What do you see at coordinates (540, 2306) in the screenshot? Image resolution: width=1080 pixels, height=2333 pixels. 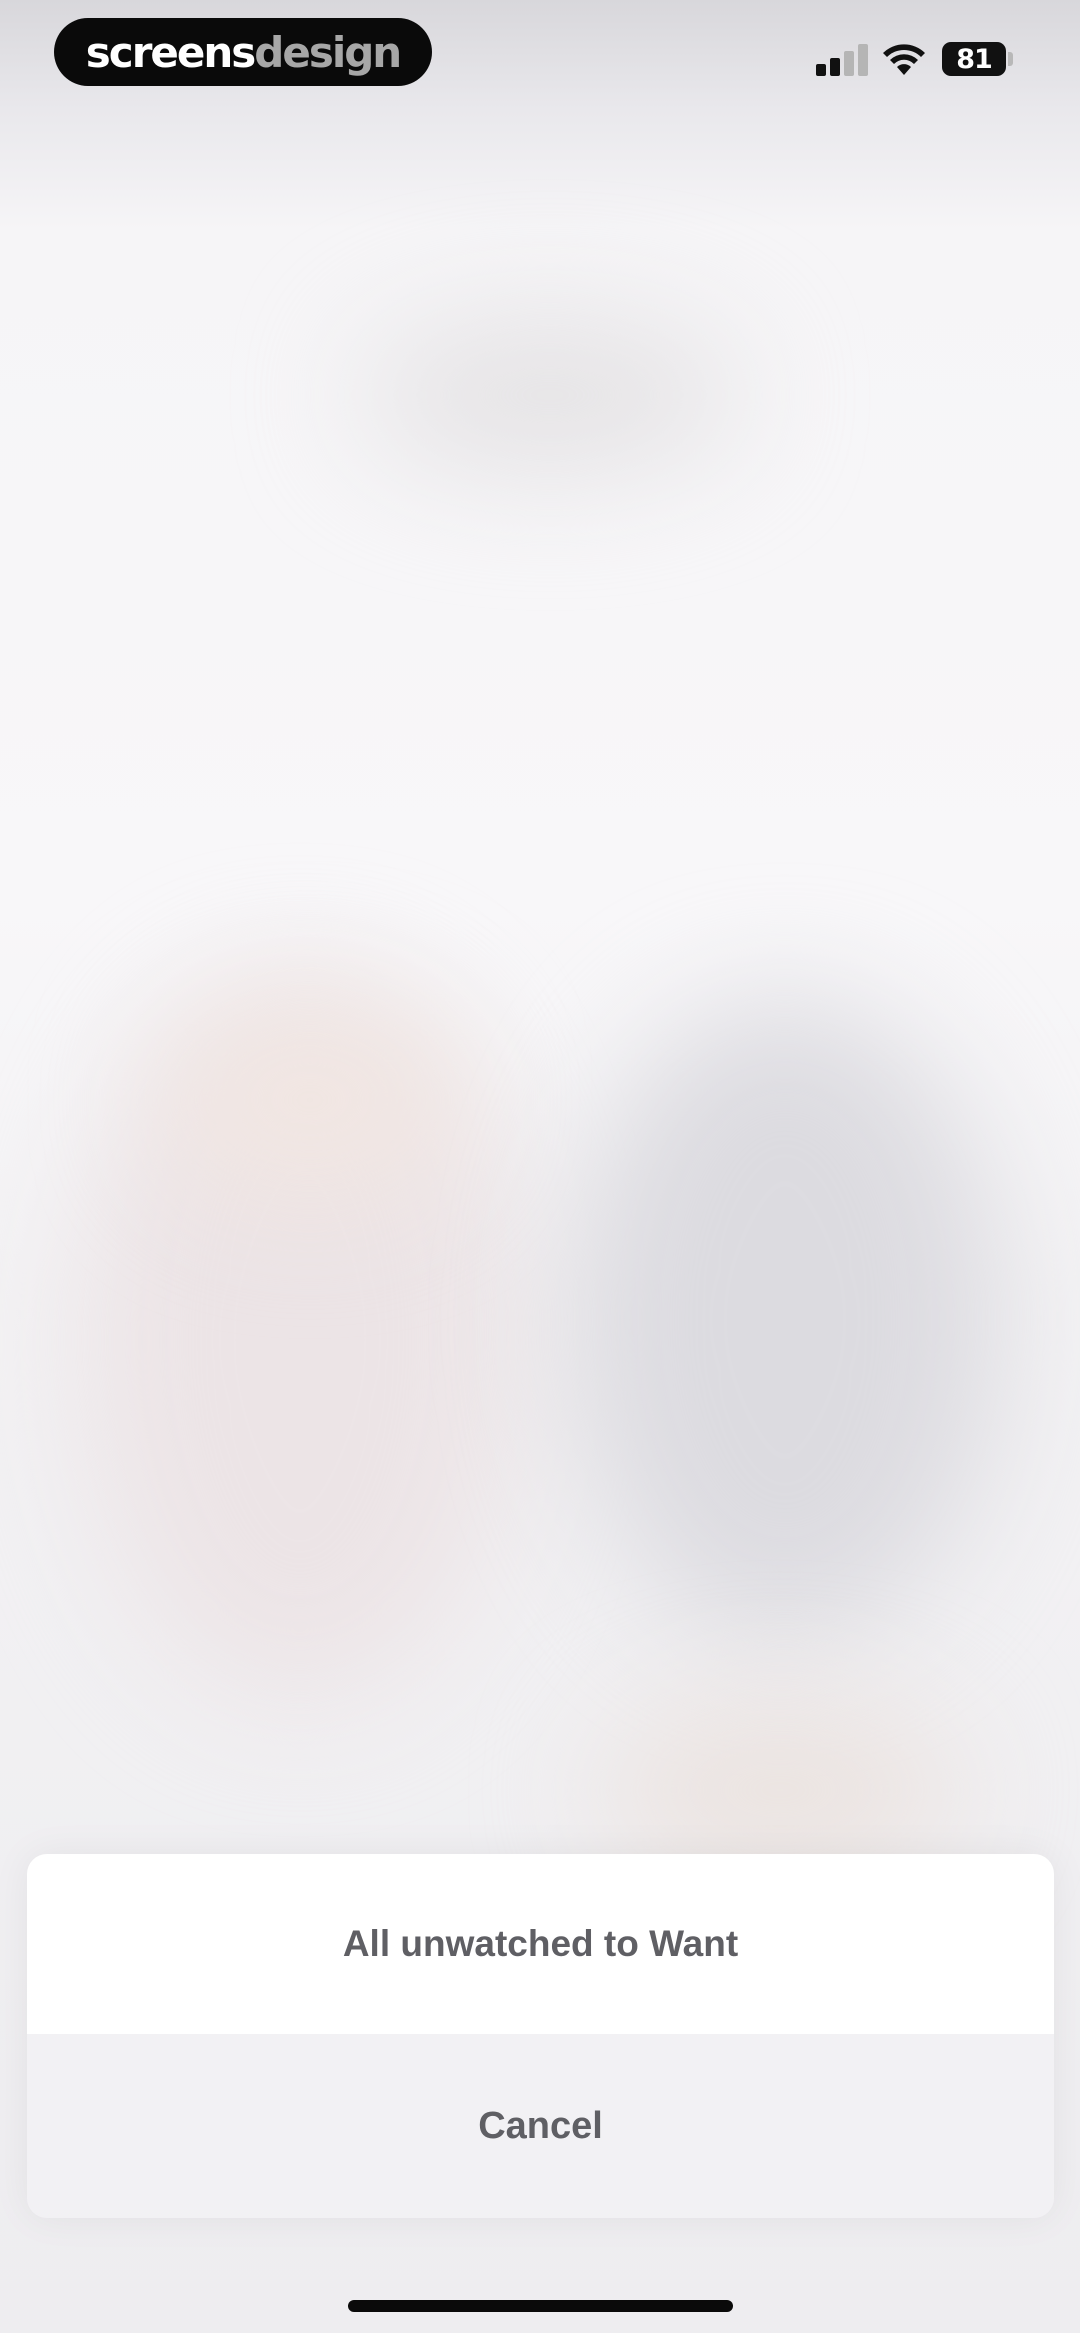 I see `home-indicator` at bounding box center [540, 2306].